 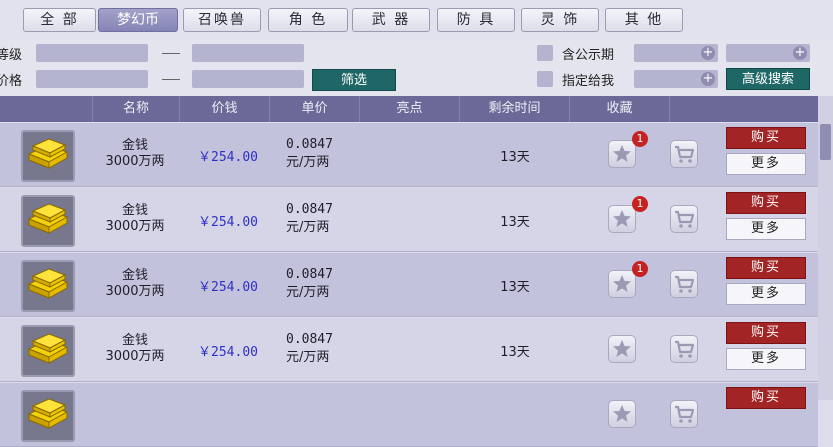 I want to click on column-favorite: 收藏, so click(x=620, y=109).